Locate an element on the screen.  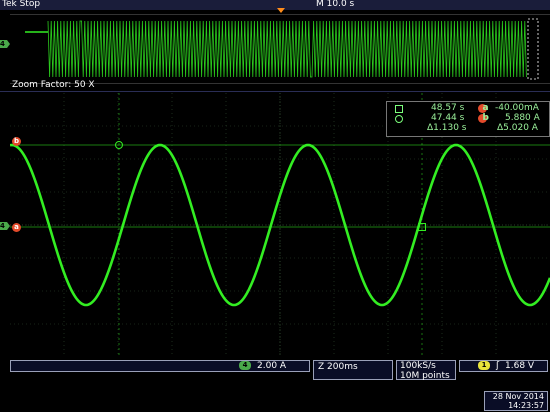
overview-waveform is located at coordinates (282, 49).